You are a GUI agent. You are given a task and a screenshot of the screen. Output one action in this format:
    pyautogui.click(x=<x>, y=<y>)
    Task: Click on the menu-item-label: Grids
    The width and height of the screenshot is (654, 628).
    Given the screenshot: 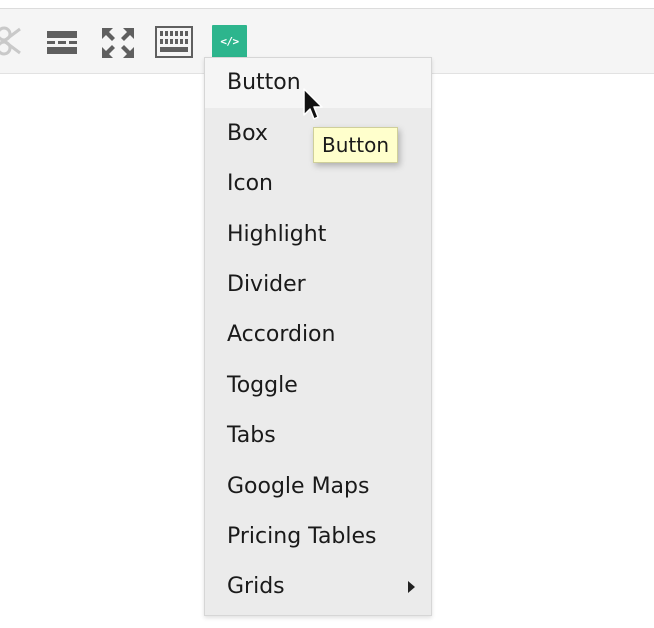 What is the action you would take?
    pyautogui.click(x=256, y=586)
    